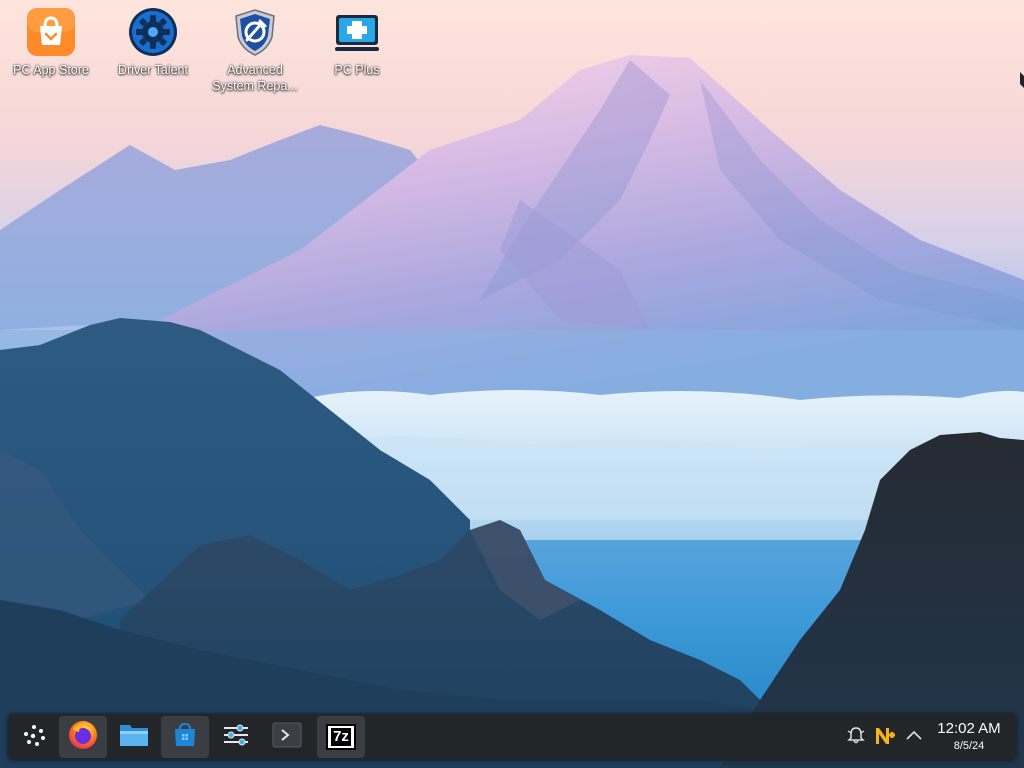  I want to click on discover-store-taskbar-button, so click(185, 737).